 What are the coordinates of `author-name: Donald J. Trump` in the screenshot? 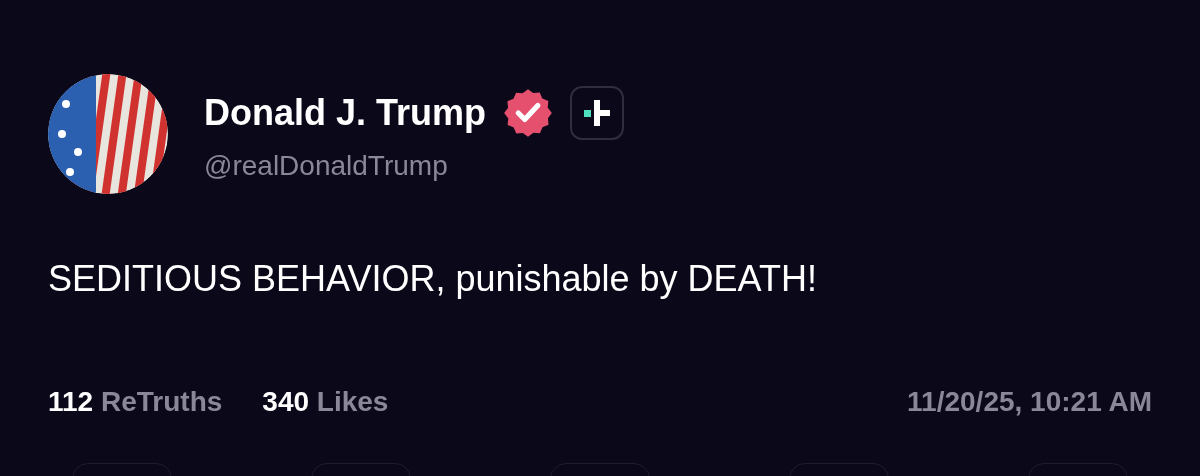 It's located at (345, 113).